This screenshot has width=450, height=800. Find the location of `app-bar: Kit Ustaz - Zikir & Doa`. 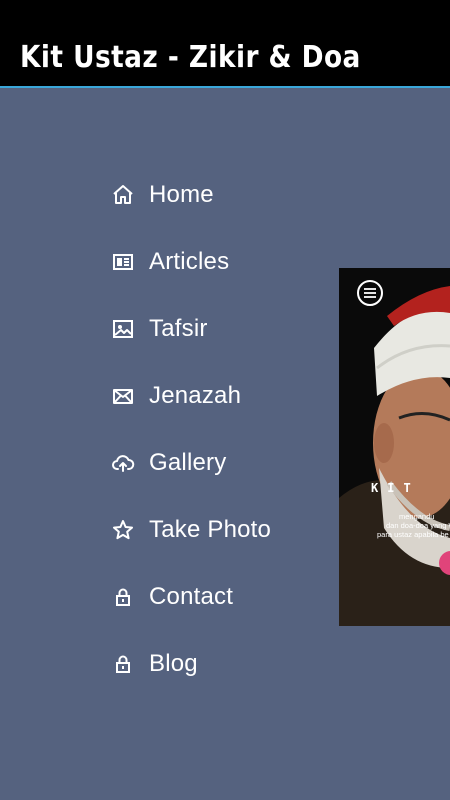

app-bar: Kit Ustaz - Zikir & Doa is located at coordinates (225, 60).